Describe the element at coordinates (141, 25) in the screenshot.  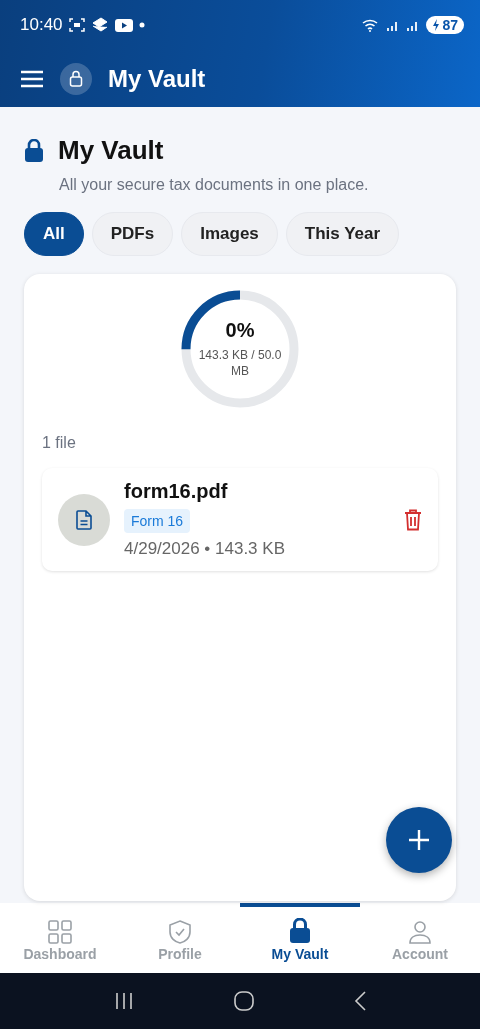
I see `notification-dot-icon` at that location.